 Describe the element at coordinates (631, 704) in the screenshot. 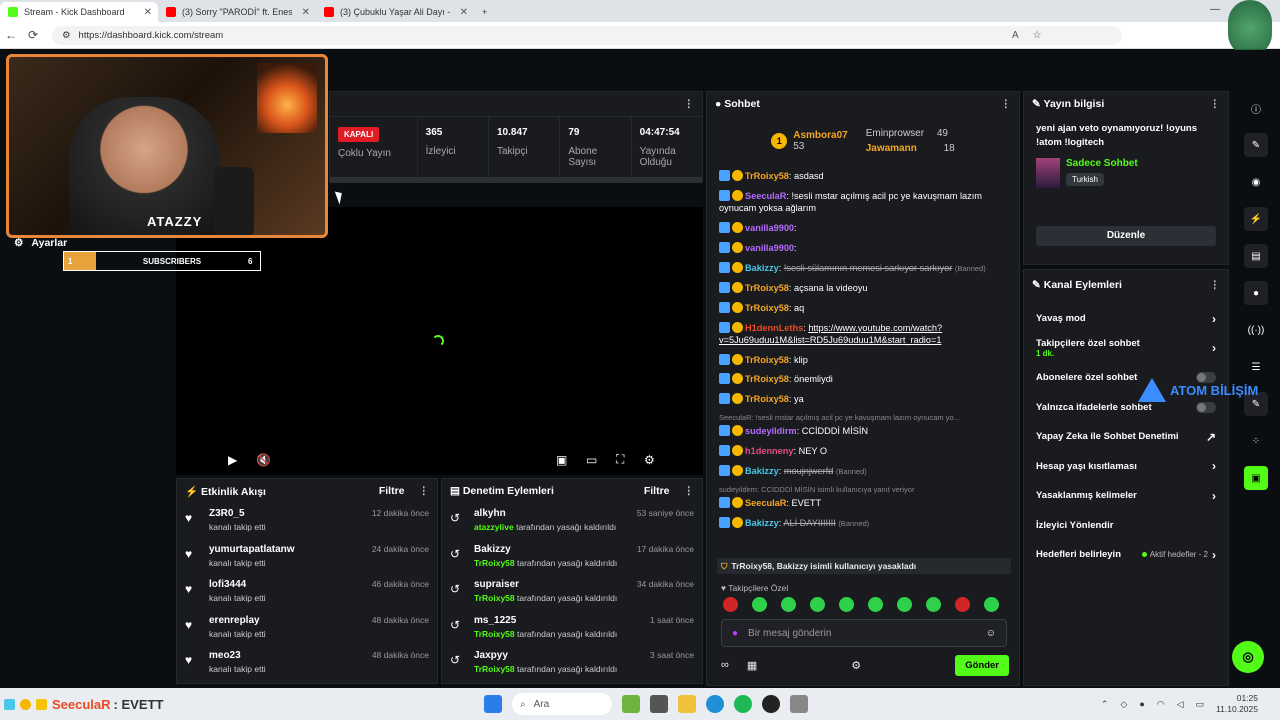

I see `widget-icon` at that location.